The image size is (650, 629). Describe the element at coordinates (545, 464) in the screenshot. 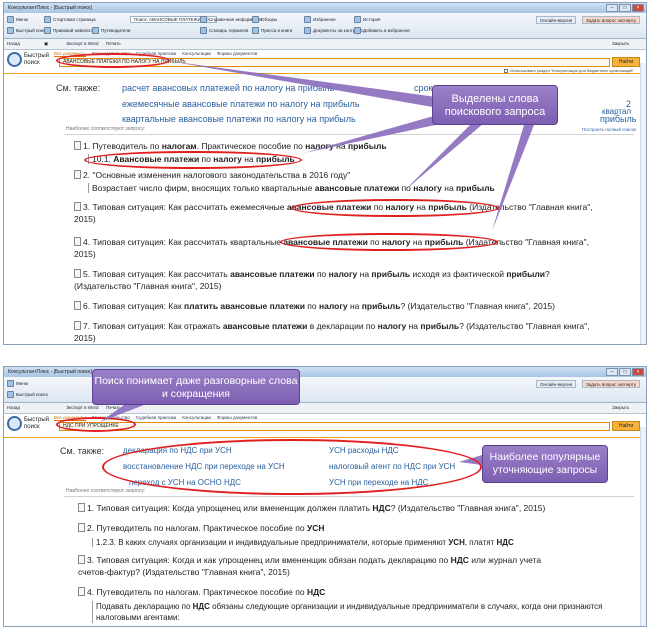

I see `callout-popular: Наиболее популярные уточняющие запросы` at that location.